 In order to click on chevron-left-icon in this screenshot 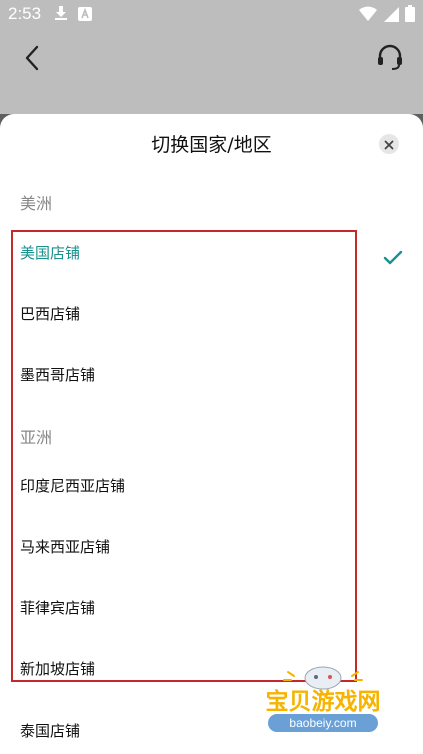, I will do `click(32, 60)`.